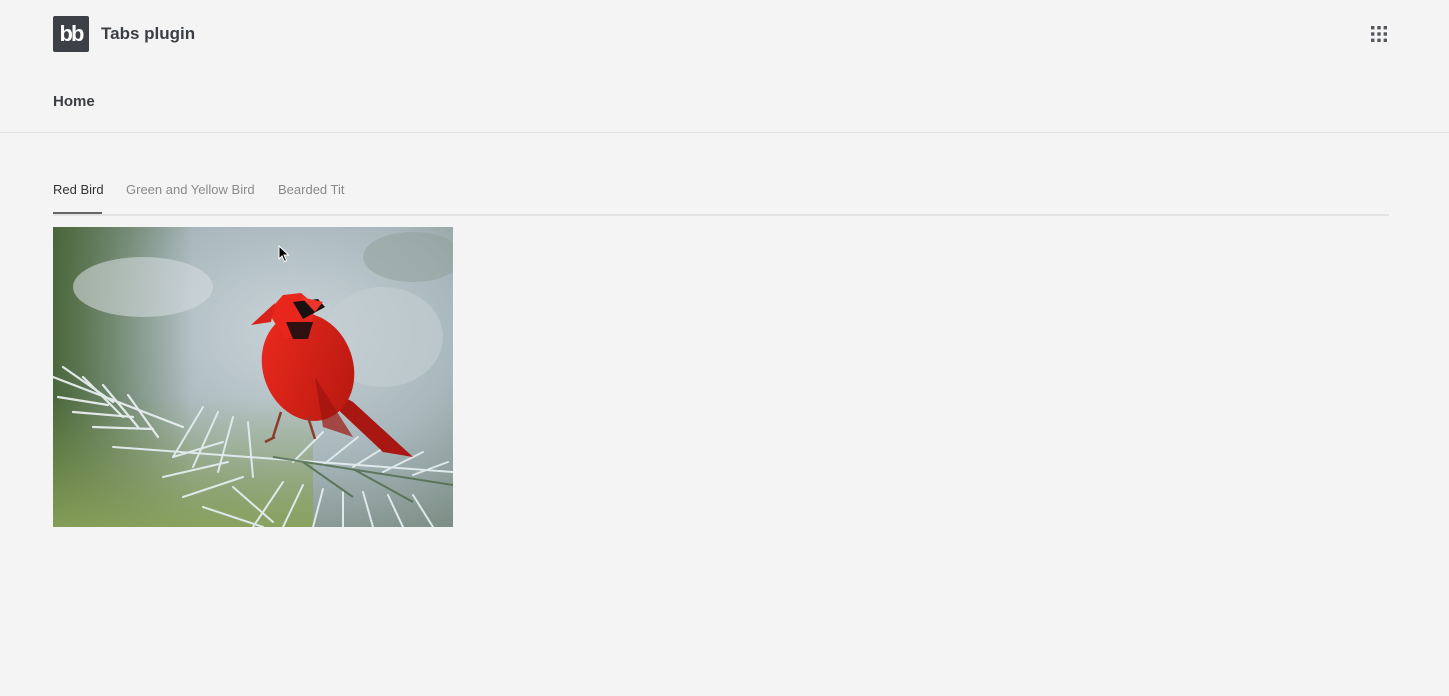 Image resolution: width=1449 pixels, height=696 pixels. What do you see at coordinates (148, 33) in the screenshot?
I see `app-title: Tabs plugin` at bounding box center [148, 33].